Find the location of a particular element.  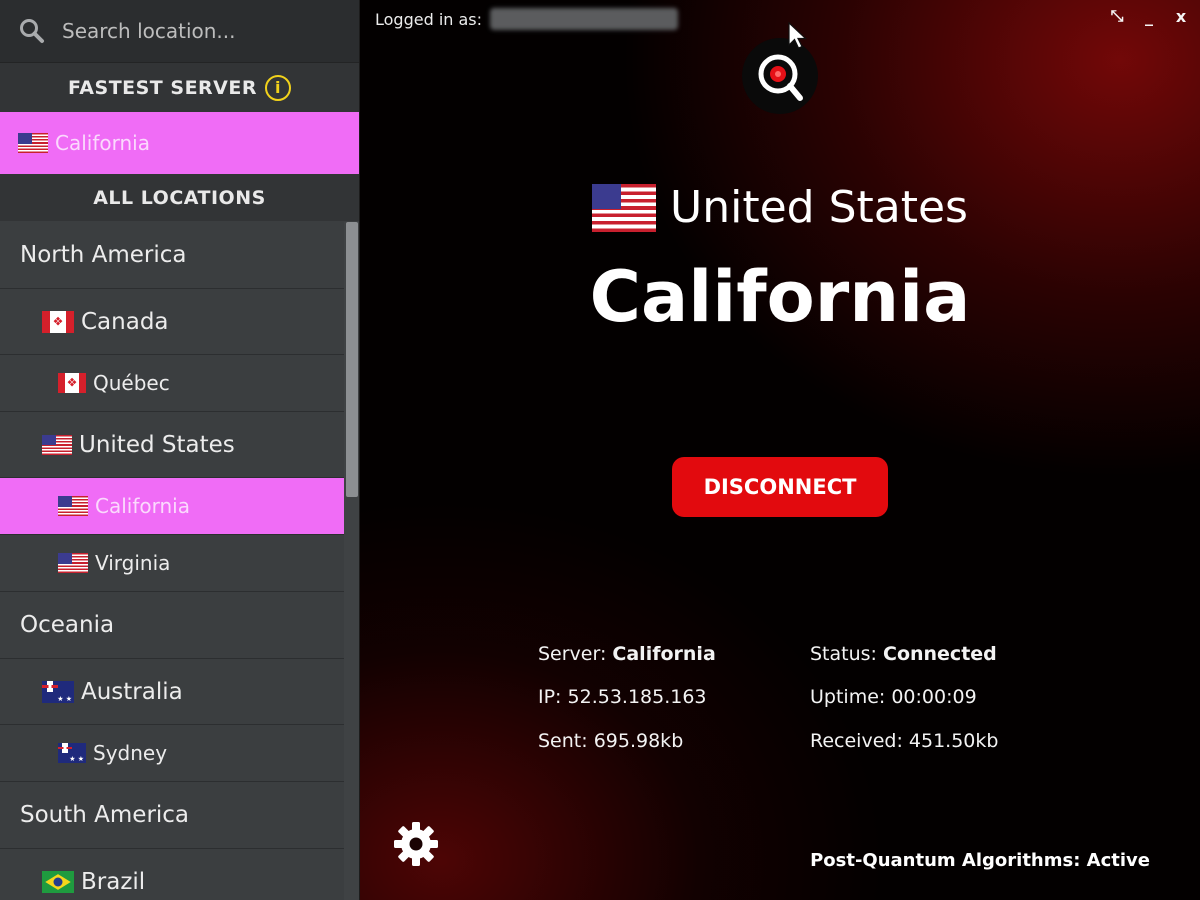

all-locations-title: ALL LOCATIONS is located at coordinates (179, 197).